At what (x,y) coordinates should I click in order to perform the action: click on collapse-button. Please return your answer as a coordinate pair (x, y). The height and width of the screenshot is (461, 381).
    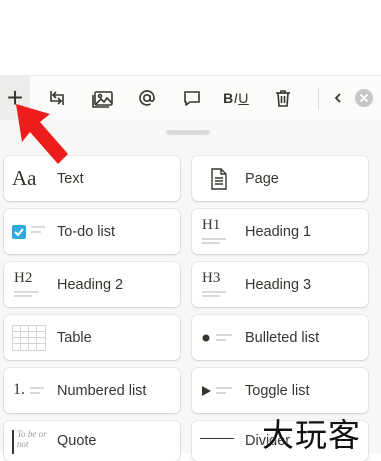
    Looking at the image, I should click on (338, 98).